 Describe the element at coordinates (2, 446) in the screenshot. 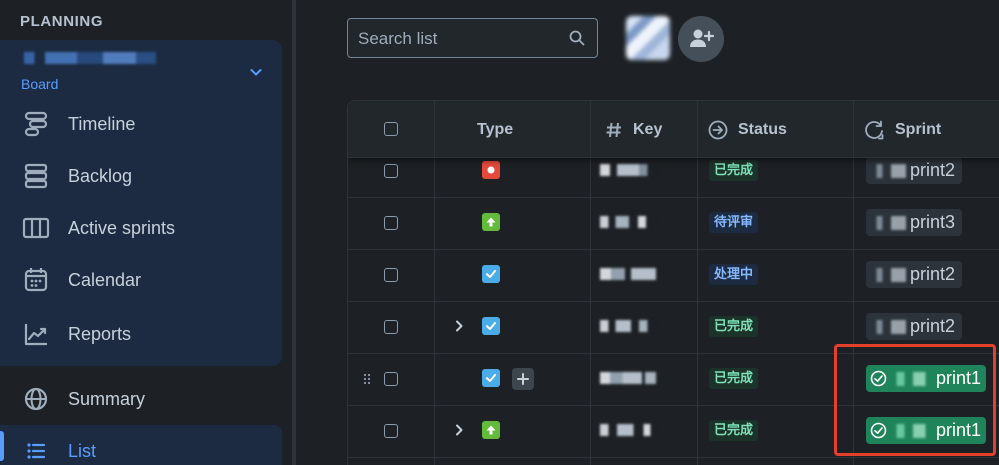

I see `active-item-marker` at that location.